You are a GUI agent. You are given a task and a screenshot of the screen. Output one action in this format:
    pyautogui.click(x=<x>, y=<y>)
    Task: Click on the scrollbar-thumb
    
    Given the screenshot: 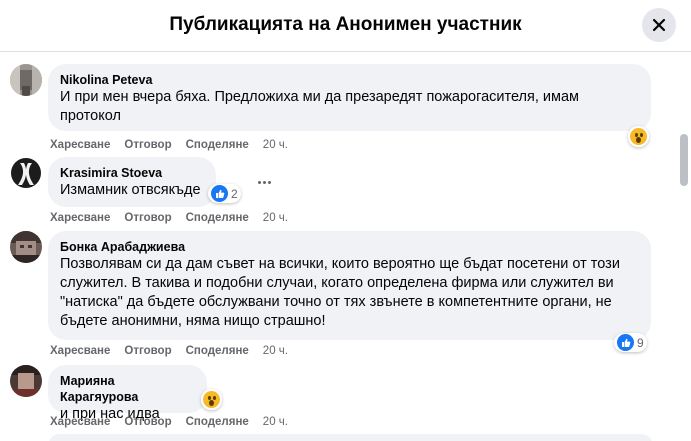 What is the action you would take?
    pyautogui.click(x=684, y=160)
    